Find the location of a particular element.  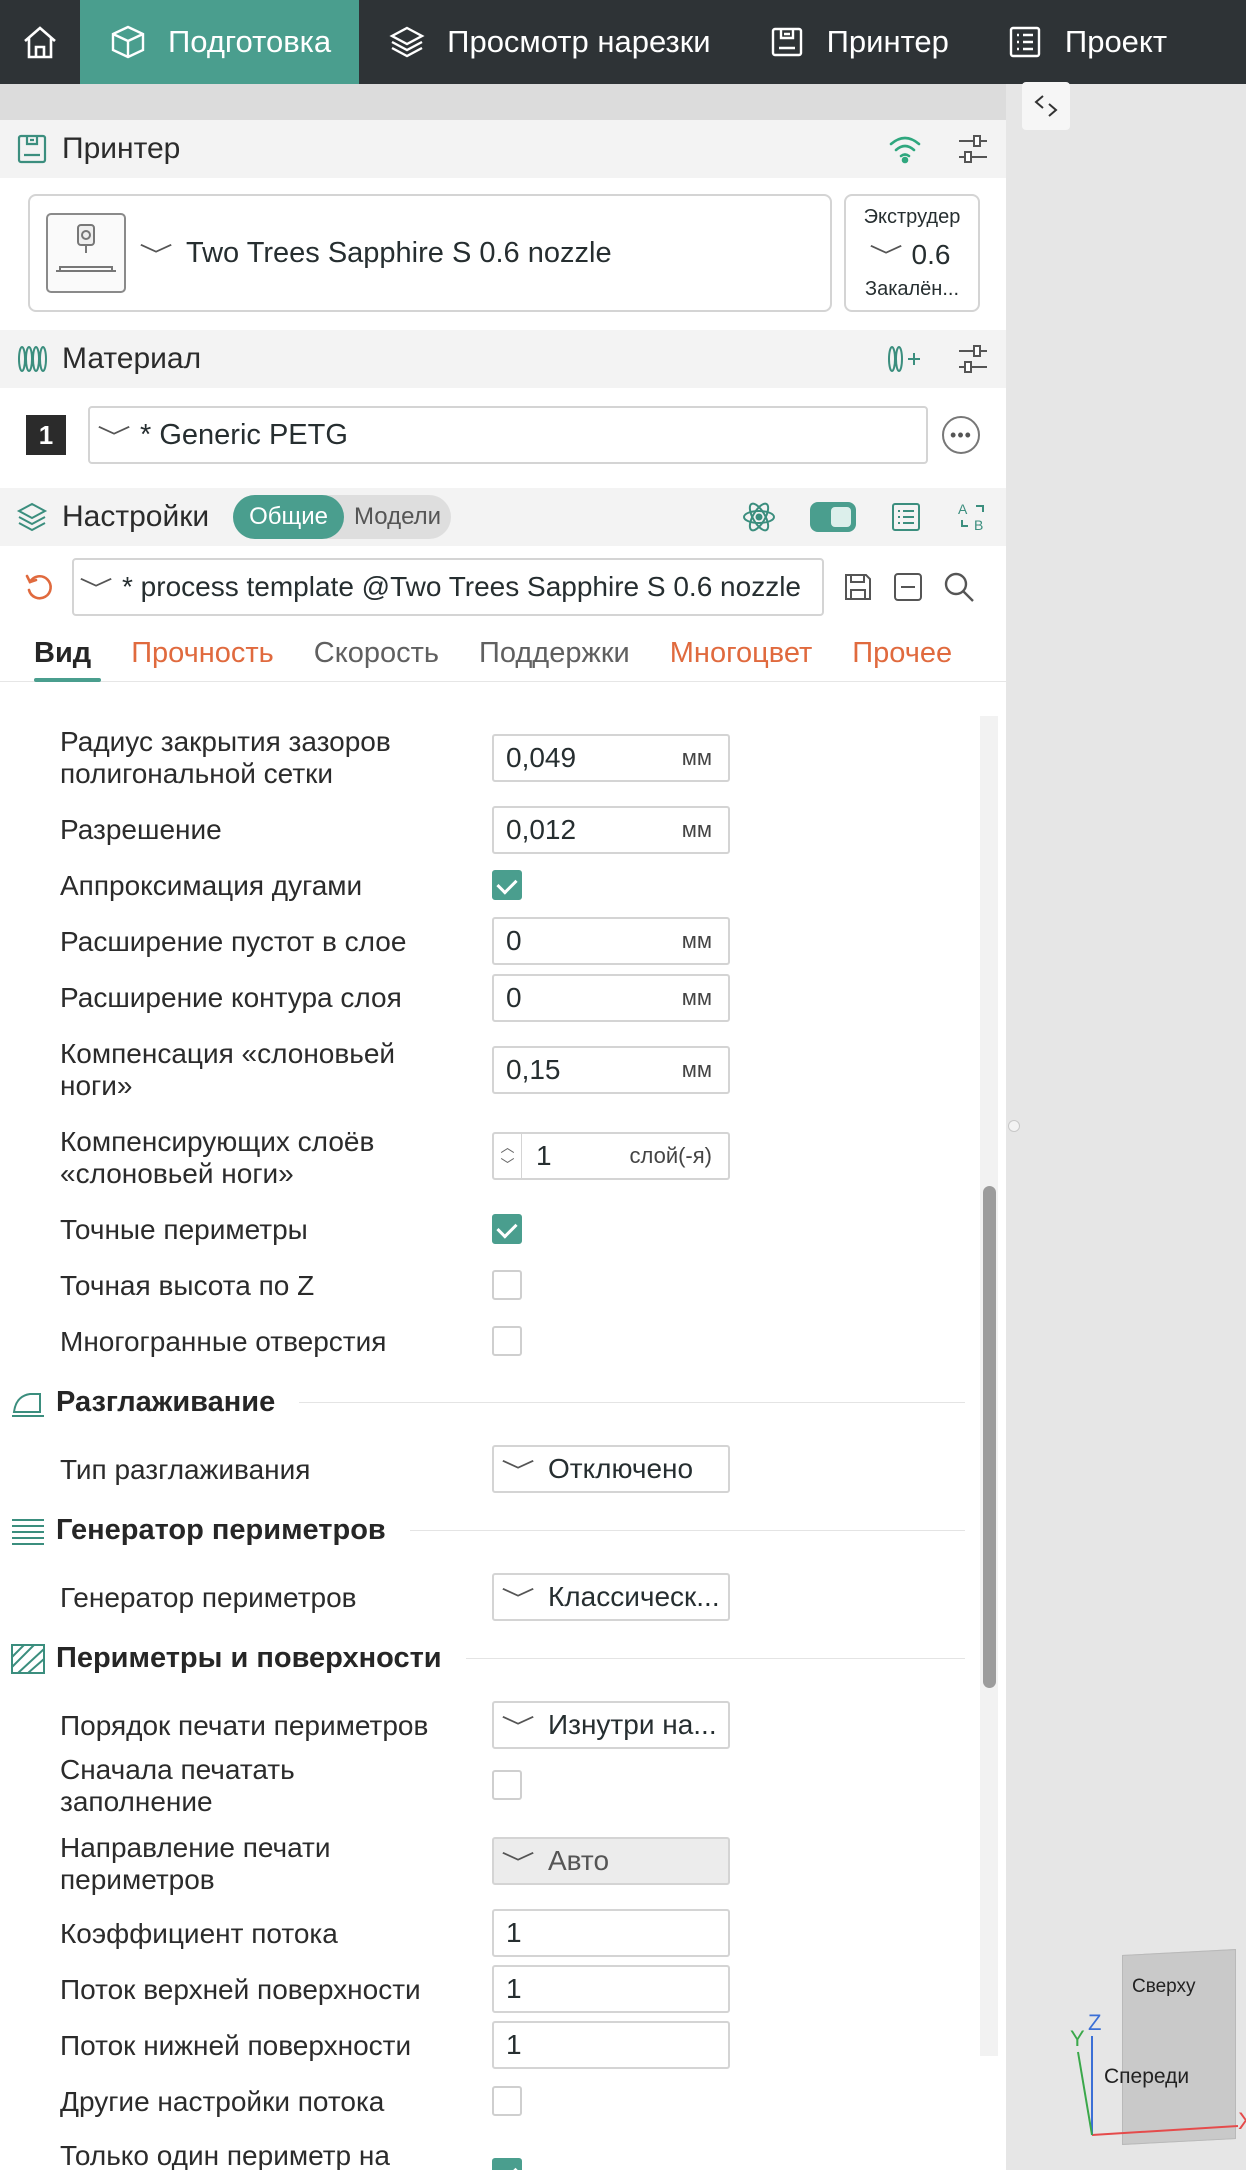

global-object-toggle: Общие Модели is located at coordinates (342, 517).